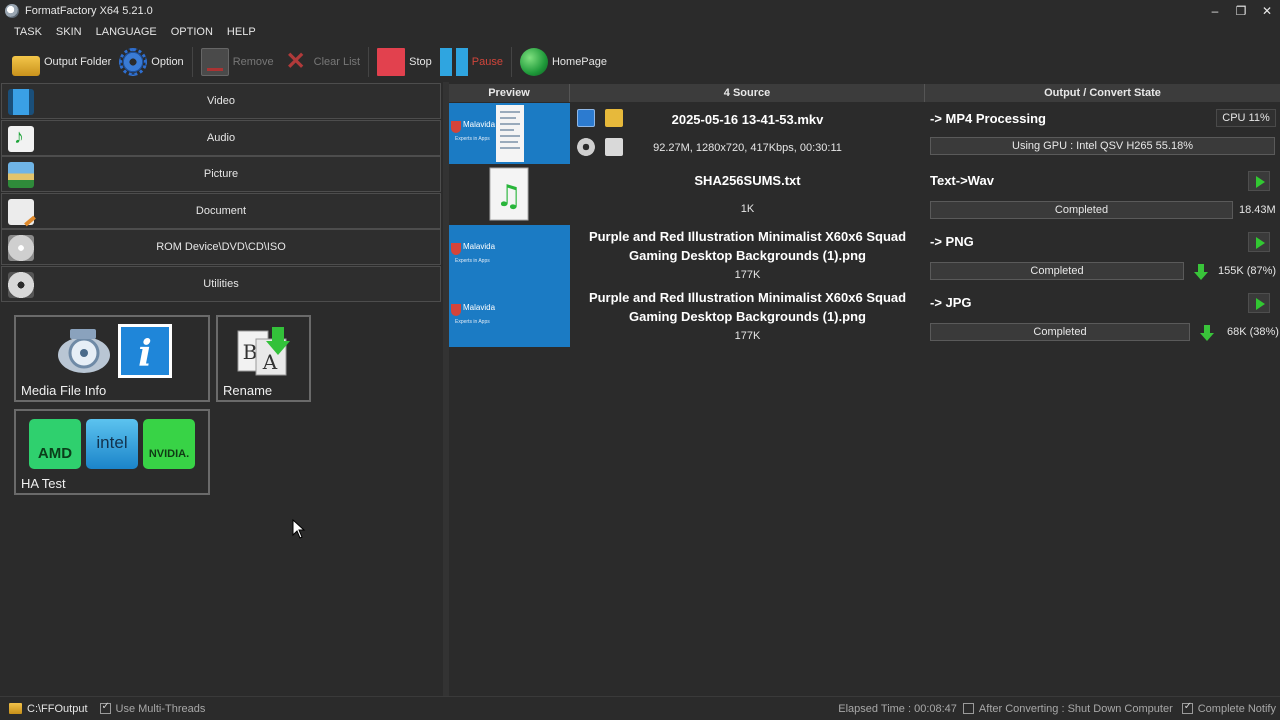 This screenshot has height=720, width=1280. Describe the element at coordinates (78, 62) in the screenshot. I see `output-folder-label: Output Folder` at that location.